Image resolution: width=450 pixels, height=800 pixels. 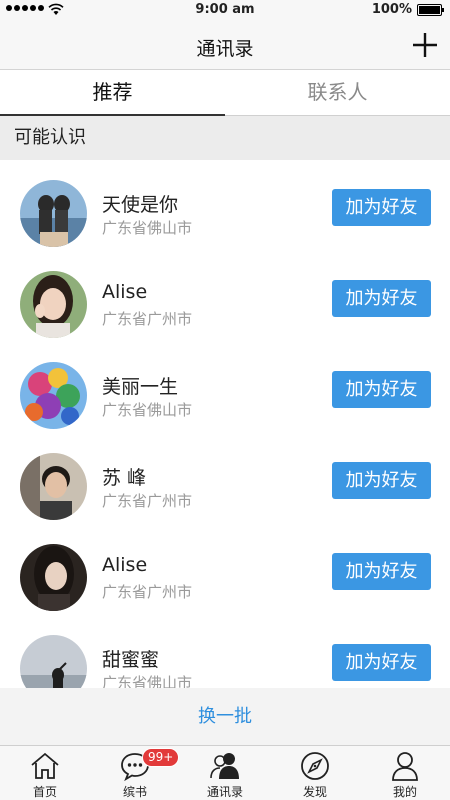 I want to click on status-bar: 9:00 am 100%, so click(x=225, y=10).